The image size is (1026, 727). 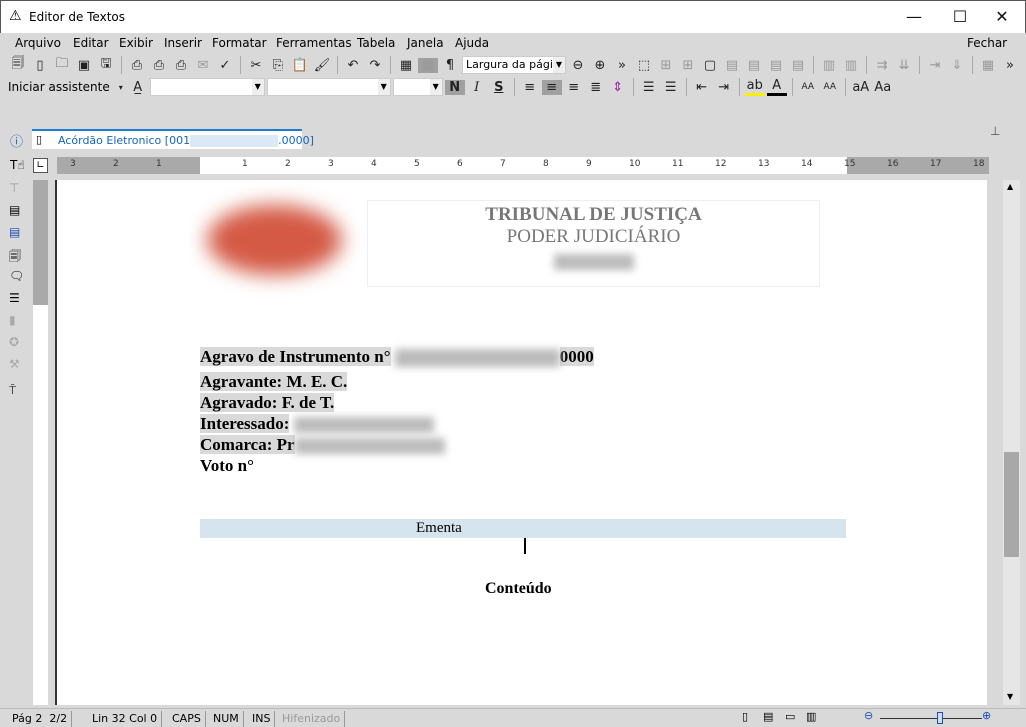 What do you see at coordinates (225, 65) in the screenshot?
I see `spellcheck-icon: ✓` at bounding box center [225, 65].